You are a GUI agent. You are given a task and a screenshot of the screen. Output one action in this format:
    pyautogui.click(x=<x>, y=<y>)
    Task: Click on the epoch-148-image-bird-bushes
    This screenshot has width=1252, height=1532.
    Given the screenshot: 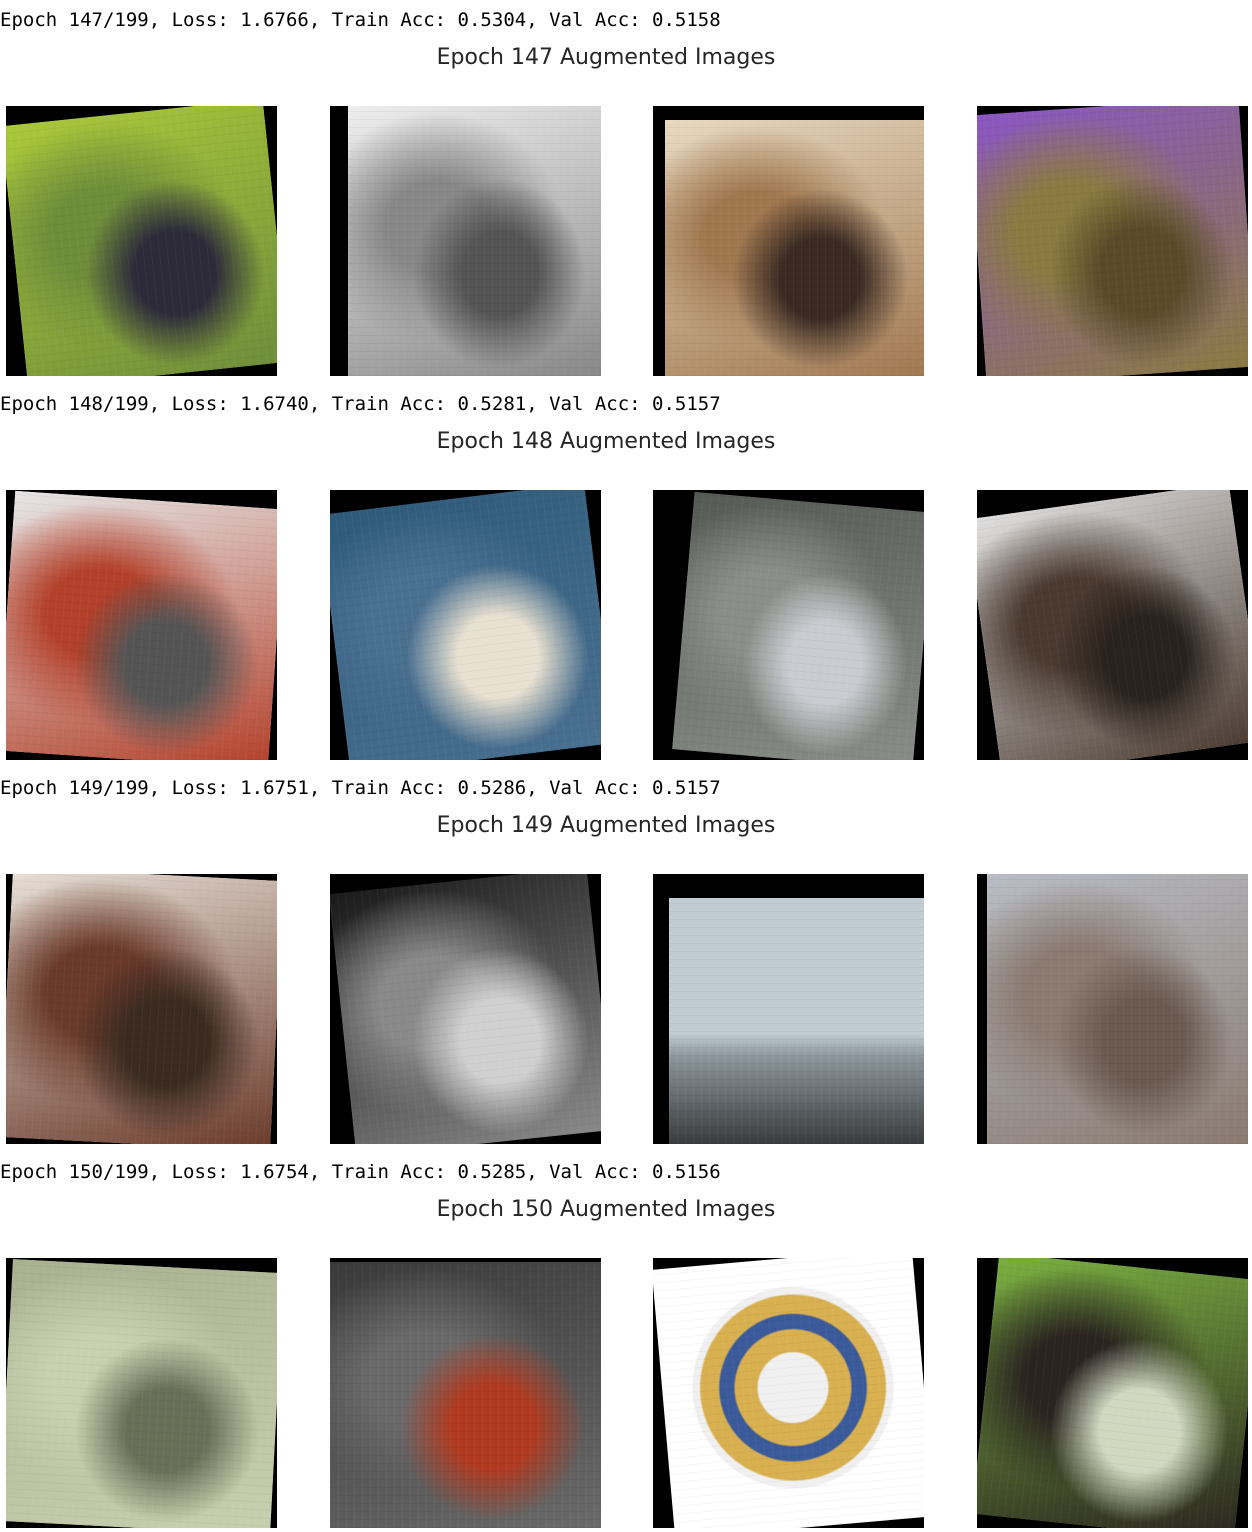 What is the action you would take?
    pyautogui.click(x=1112, y=625)
    